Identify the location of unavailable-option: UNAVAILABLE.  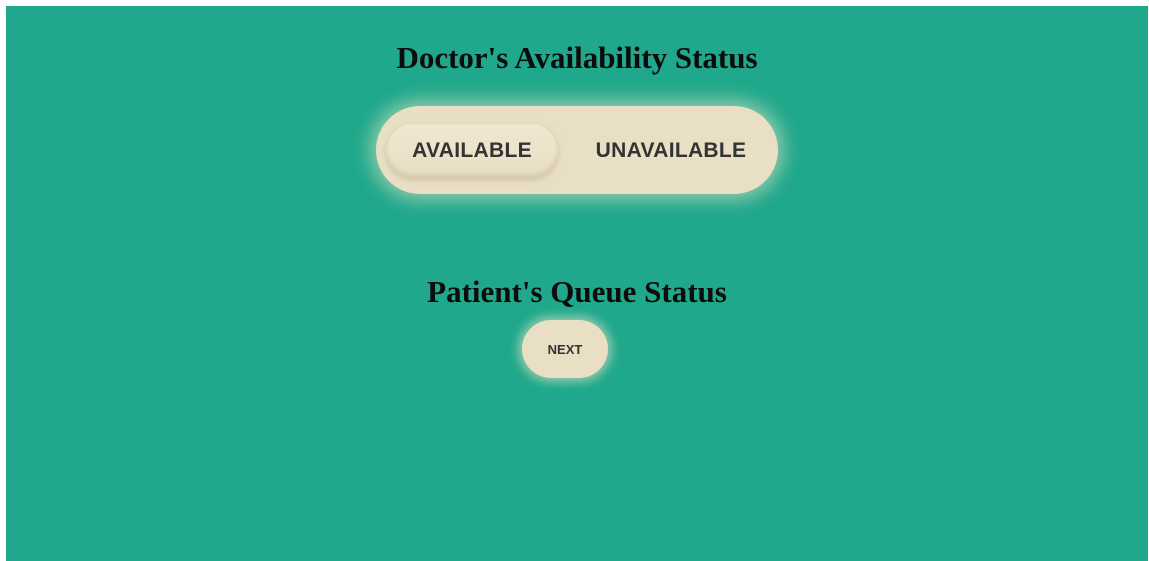
(671, 151).